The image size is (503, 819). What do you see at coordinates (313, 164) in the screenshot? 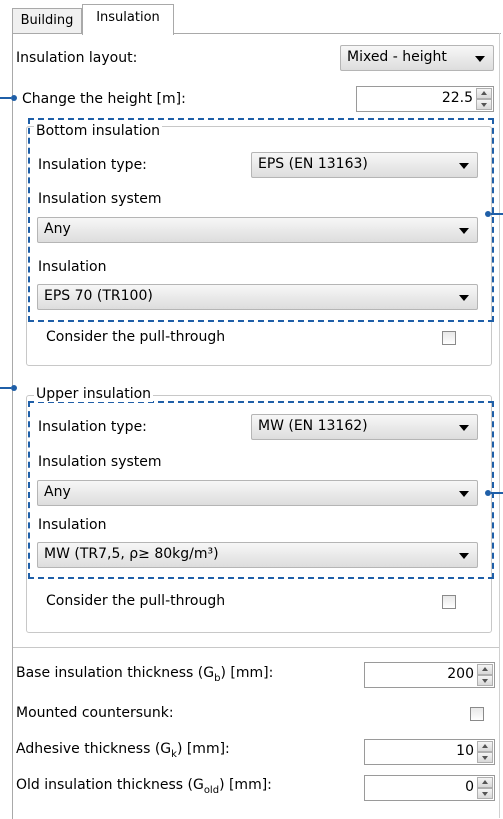
I see `bottom-type-value: EPS (EN 13163)` at bounding box center [313, 164].